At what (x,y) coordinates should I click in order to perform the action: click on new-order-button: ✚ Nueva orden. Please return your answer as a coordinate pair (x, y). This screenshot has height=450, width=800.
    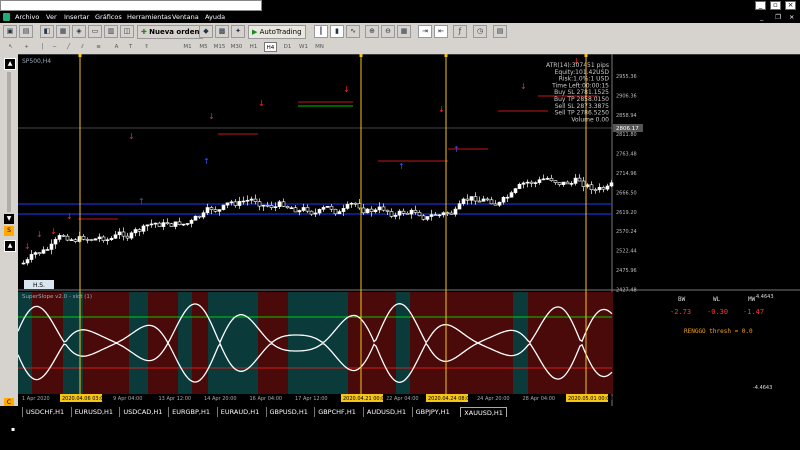
    Looking at the image, I should click on (170, 32).